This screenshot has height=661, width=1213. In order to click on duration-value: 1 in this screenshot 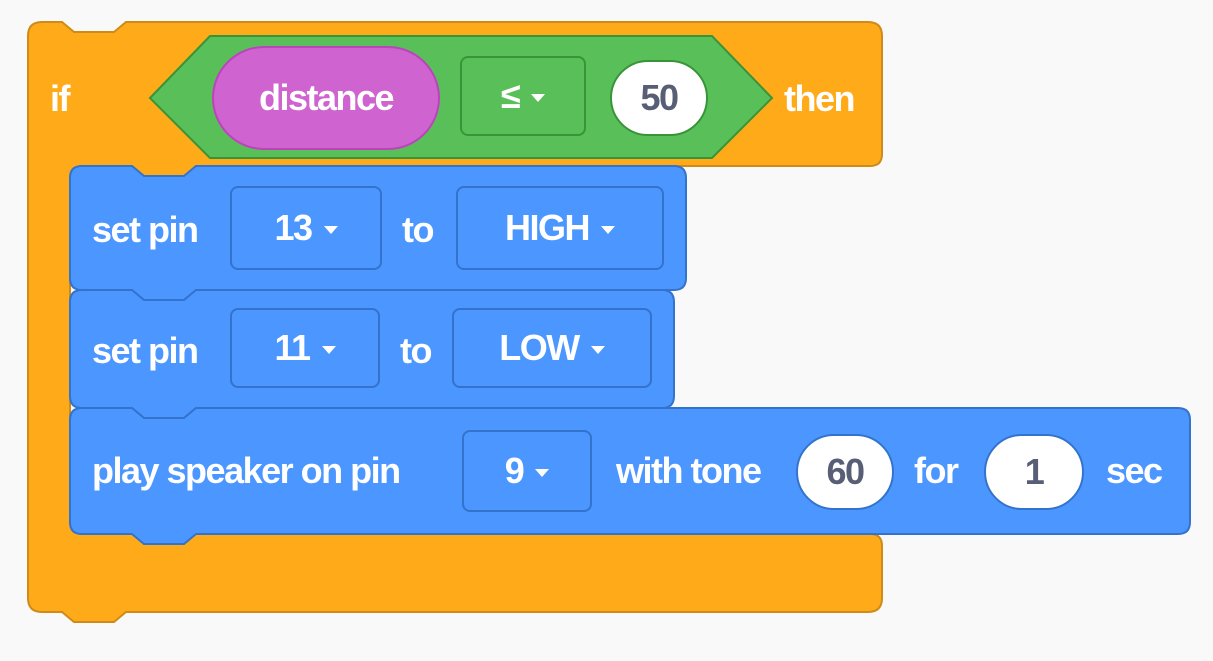, I will do `click(1034, 471)`.